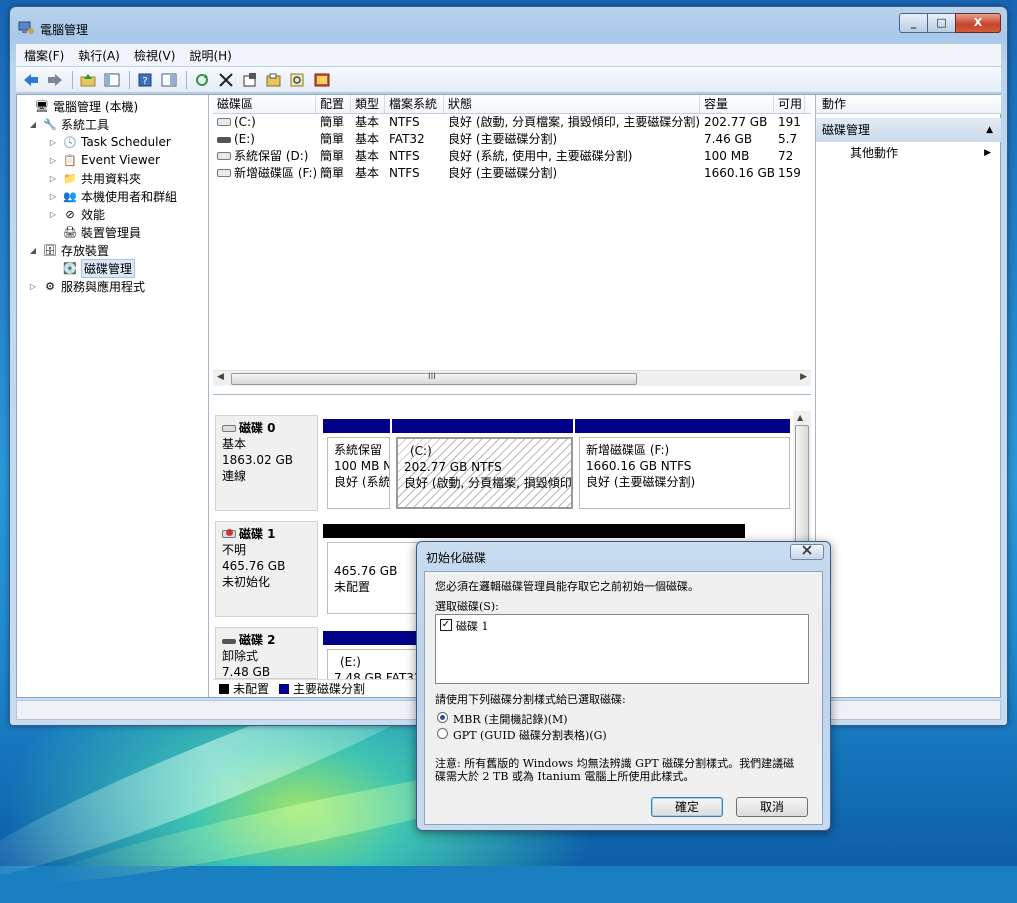 The width and height of the screenshot is (1017, 903). I want to click on scroll-thumb: III, so click(434, 378).